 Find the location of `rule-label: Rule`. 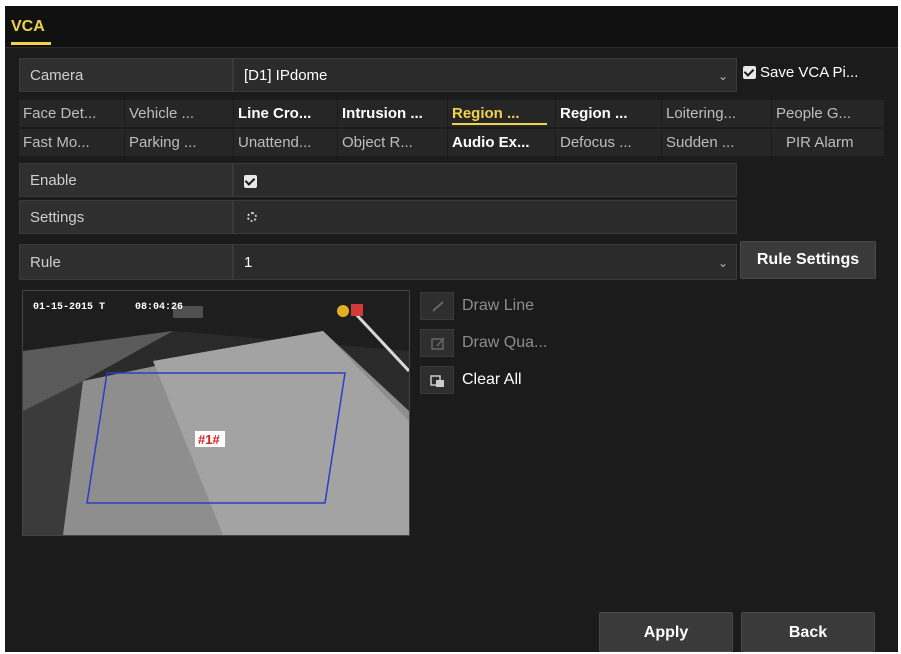

rule-label: Rule is located at coordinates (126, 262).